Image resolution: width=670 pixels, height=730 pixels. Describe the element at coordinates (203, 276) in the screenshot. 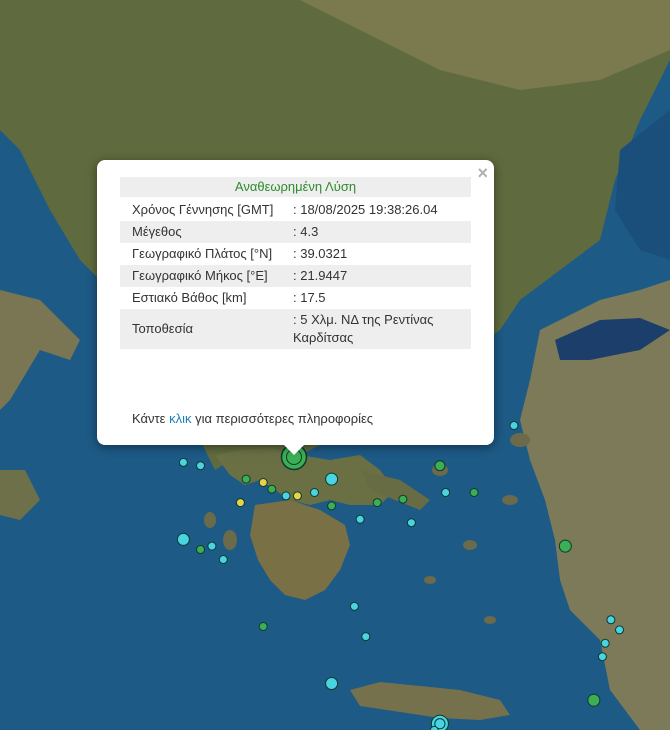

I see `longitude-label: Γεωγραφικό Μήκος [°E]` at that location.